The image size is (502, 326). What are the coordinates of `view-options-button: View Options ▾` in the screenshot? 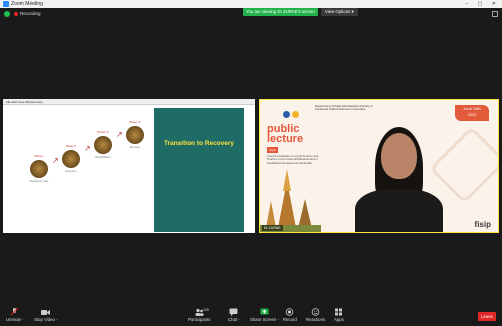 It's located at (339, 12).